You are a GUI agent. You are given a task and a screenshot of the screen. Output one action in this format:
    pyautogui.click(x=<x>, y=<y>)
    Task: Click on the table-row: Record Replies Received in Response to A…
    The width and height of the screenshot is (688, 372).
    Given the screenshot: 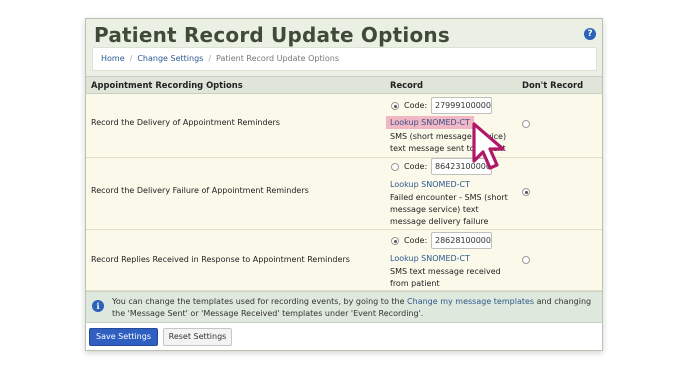 What is the action you would take?
    pyautogui.click(x=344, y=260)
    